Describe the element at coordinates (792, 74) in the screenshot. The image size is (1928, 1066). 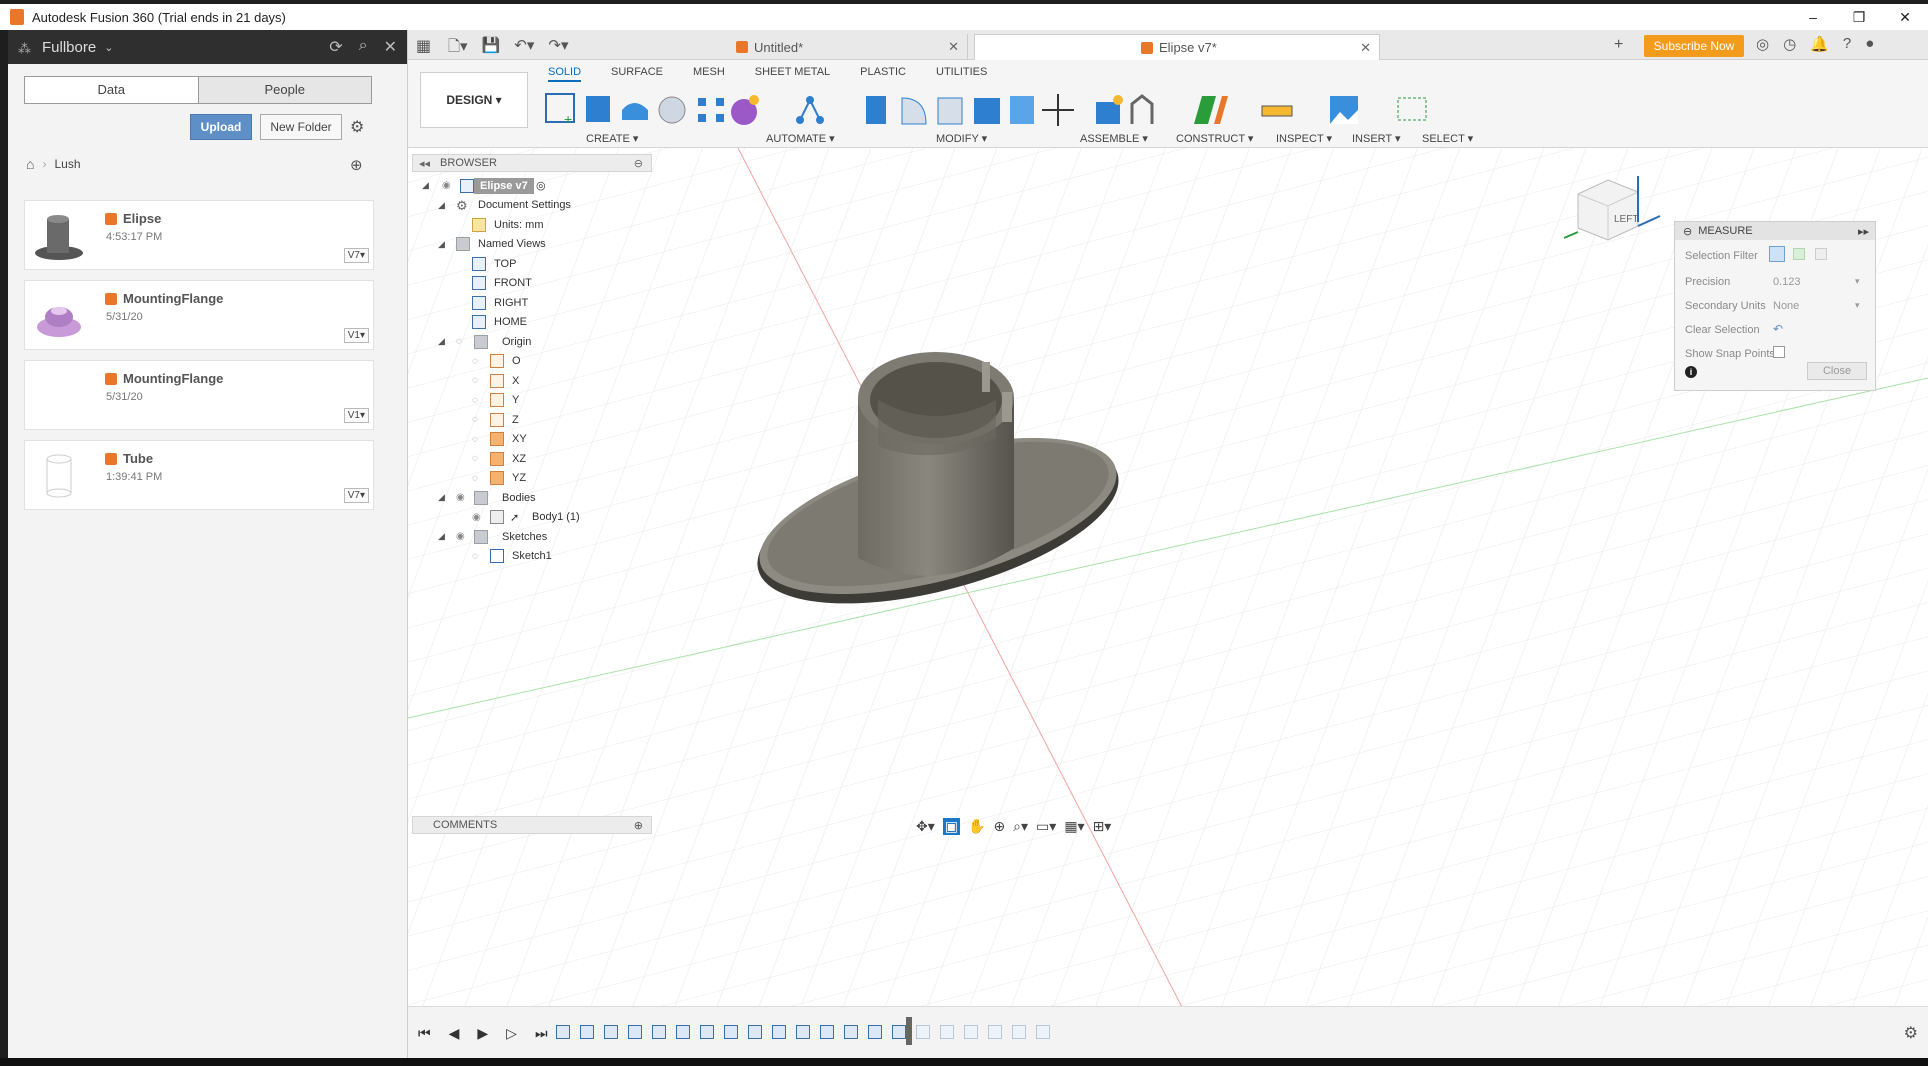
I see `tab-sheet-metal: SHEET METAL` at that location.